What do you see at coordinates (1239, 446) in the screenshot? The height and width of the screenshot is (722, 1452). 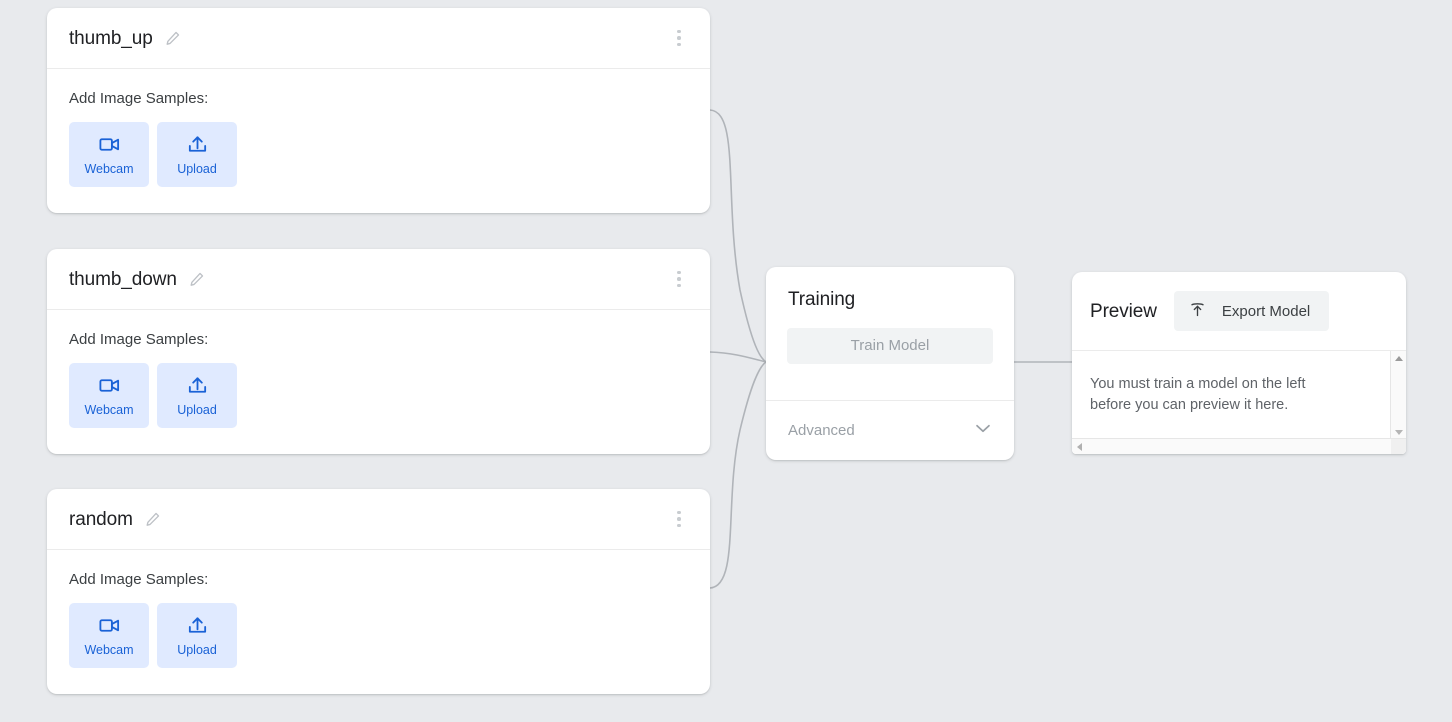 I see `preview-horizontal-scrollbar` at bounding box center [1239, 446].